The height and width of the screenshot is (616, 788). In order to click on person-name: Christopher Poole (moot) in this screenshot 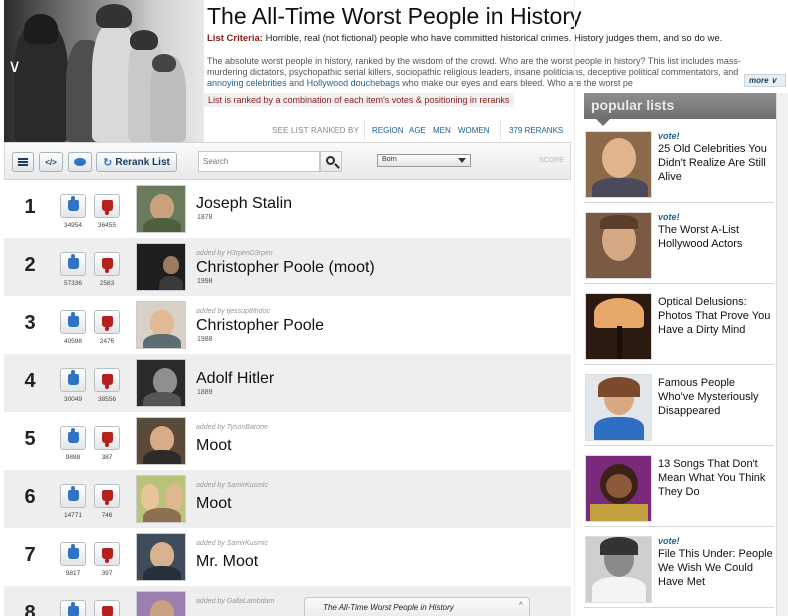, I will do `click(285, 268)`.